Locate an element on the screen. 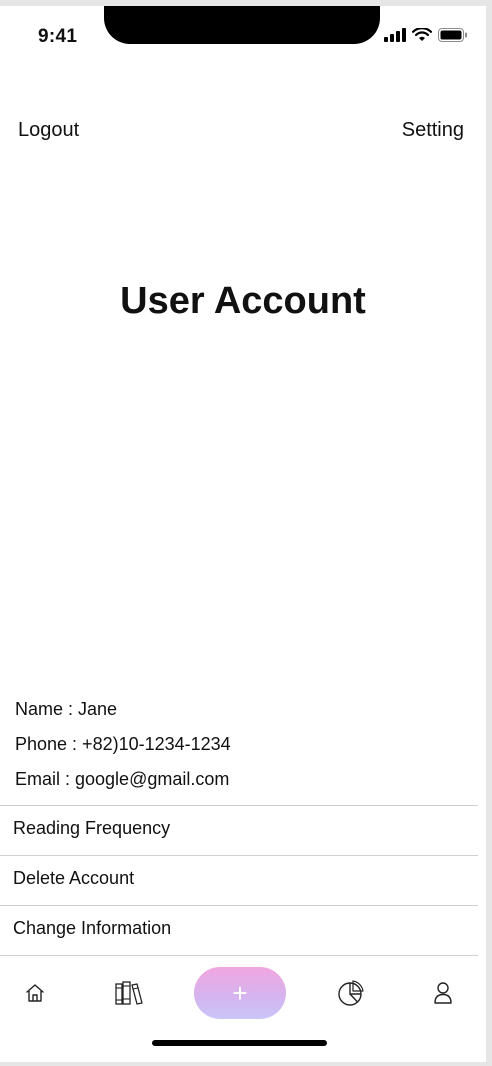 Image resolution: width=492 pixels, height=1066 pixels. menu-item-delete-account: Delete Account is located at coordinates (239, 880).